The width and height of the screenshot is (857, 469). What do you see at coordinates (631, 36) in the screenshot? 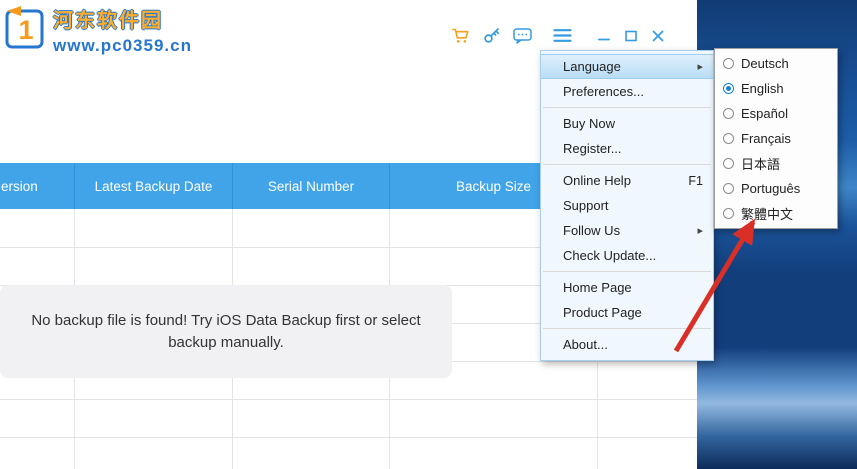
I see `maximize-button` at bounding box center [631, 36].